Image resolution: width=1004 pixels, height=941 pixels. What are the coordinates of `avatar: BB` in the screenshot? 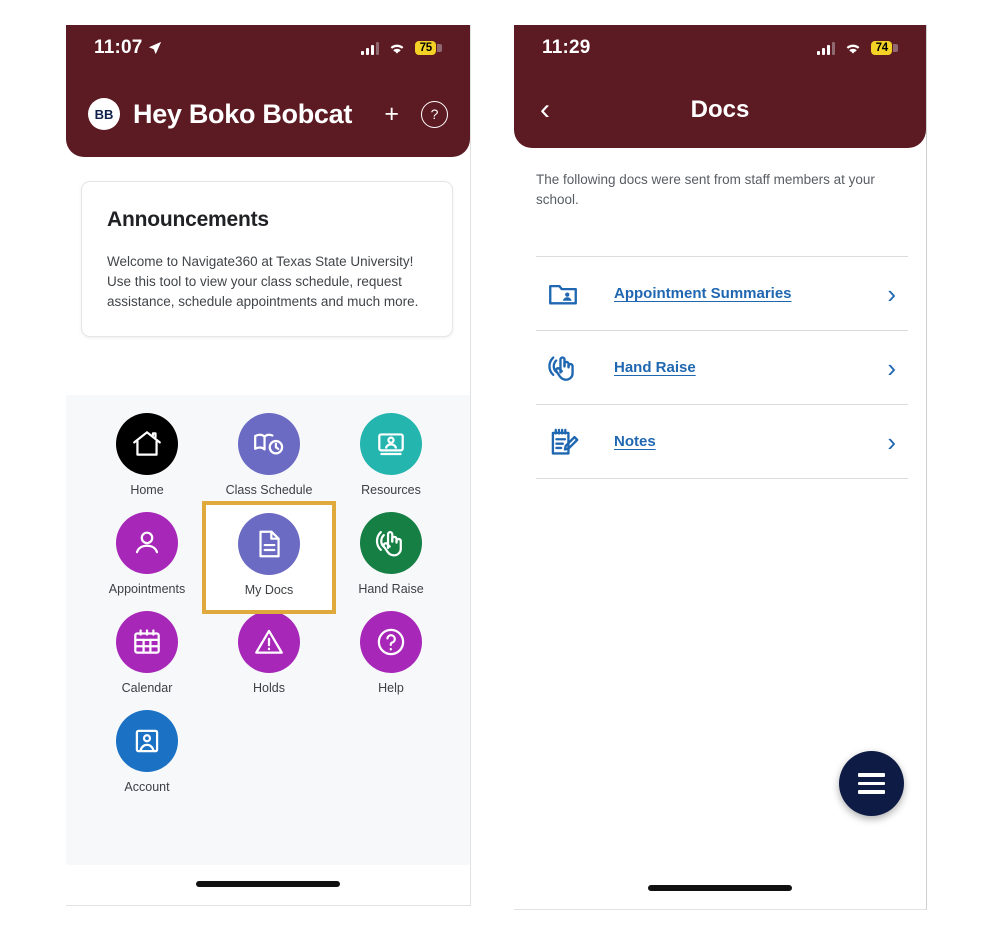 It's located at (104, 114).